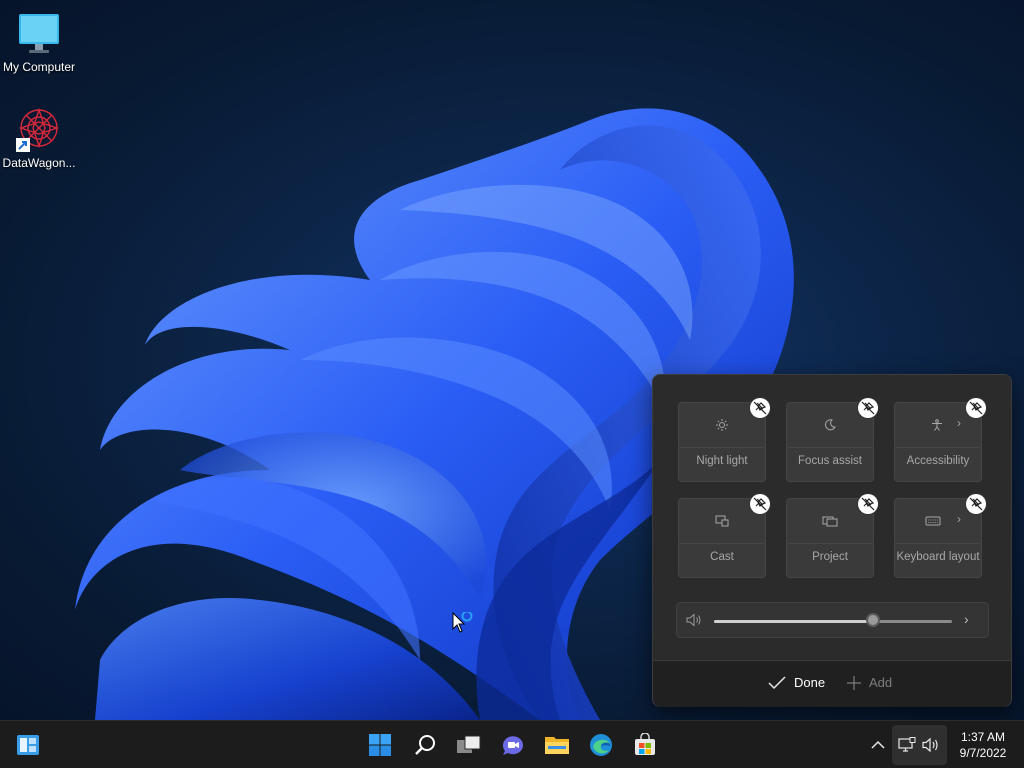  I want to click on checkmark-icon, so click(777, 682).